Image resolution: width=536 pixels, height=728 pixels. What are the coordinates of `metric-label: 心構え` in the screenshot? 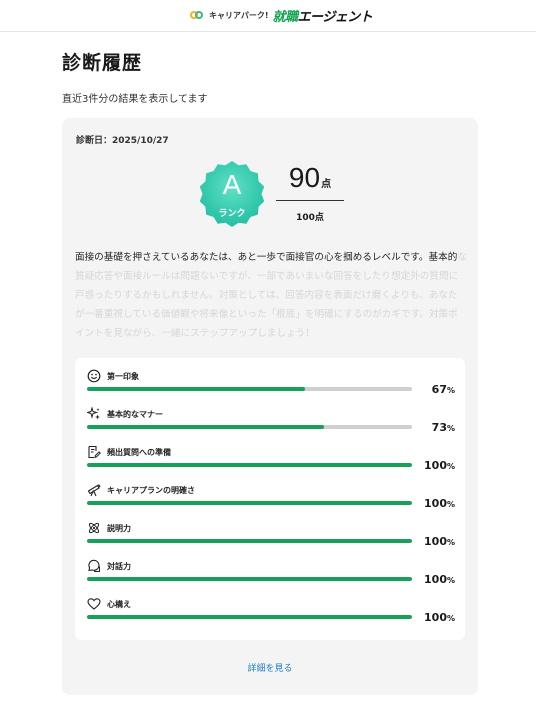 It's located at (119, 604).